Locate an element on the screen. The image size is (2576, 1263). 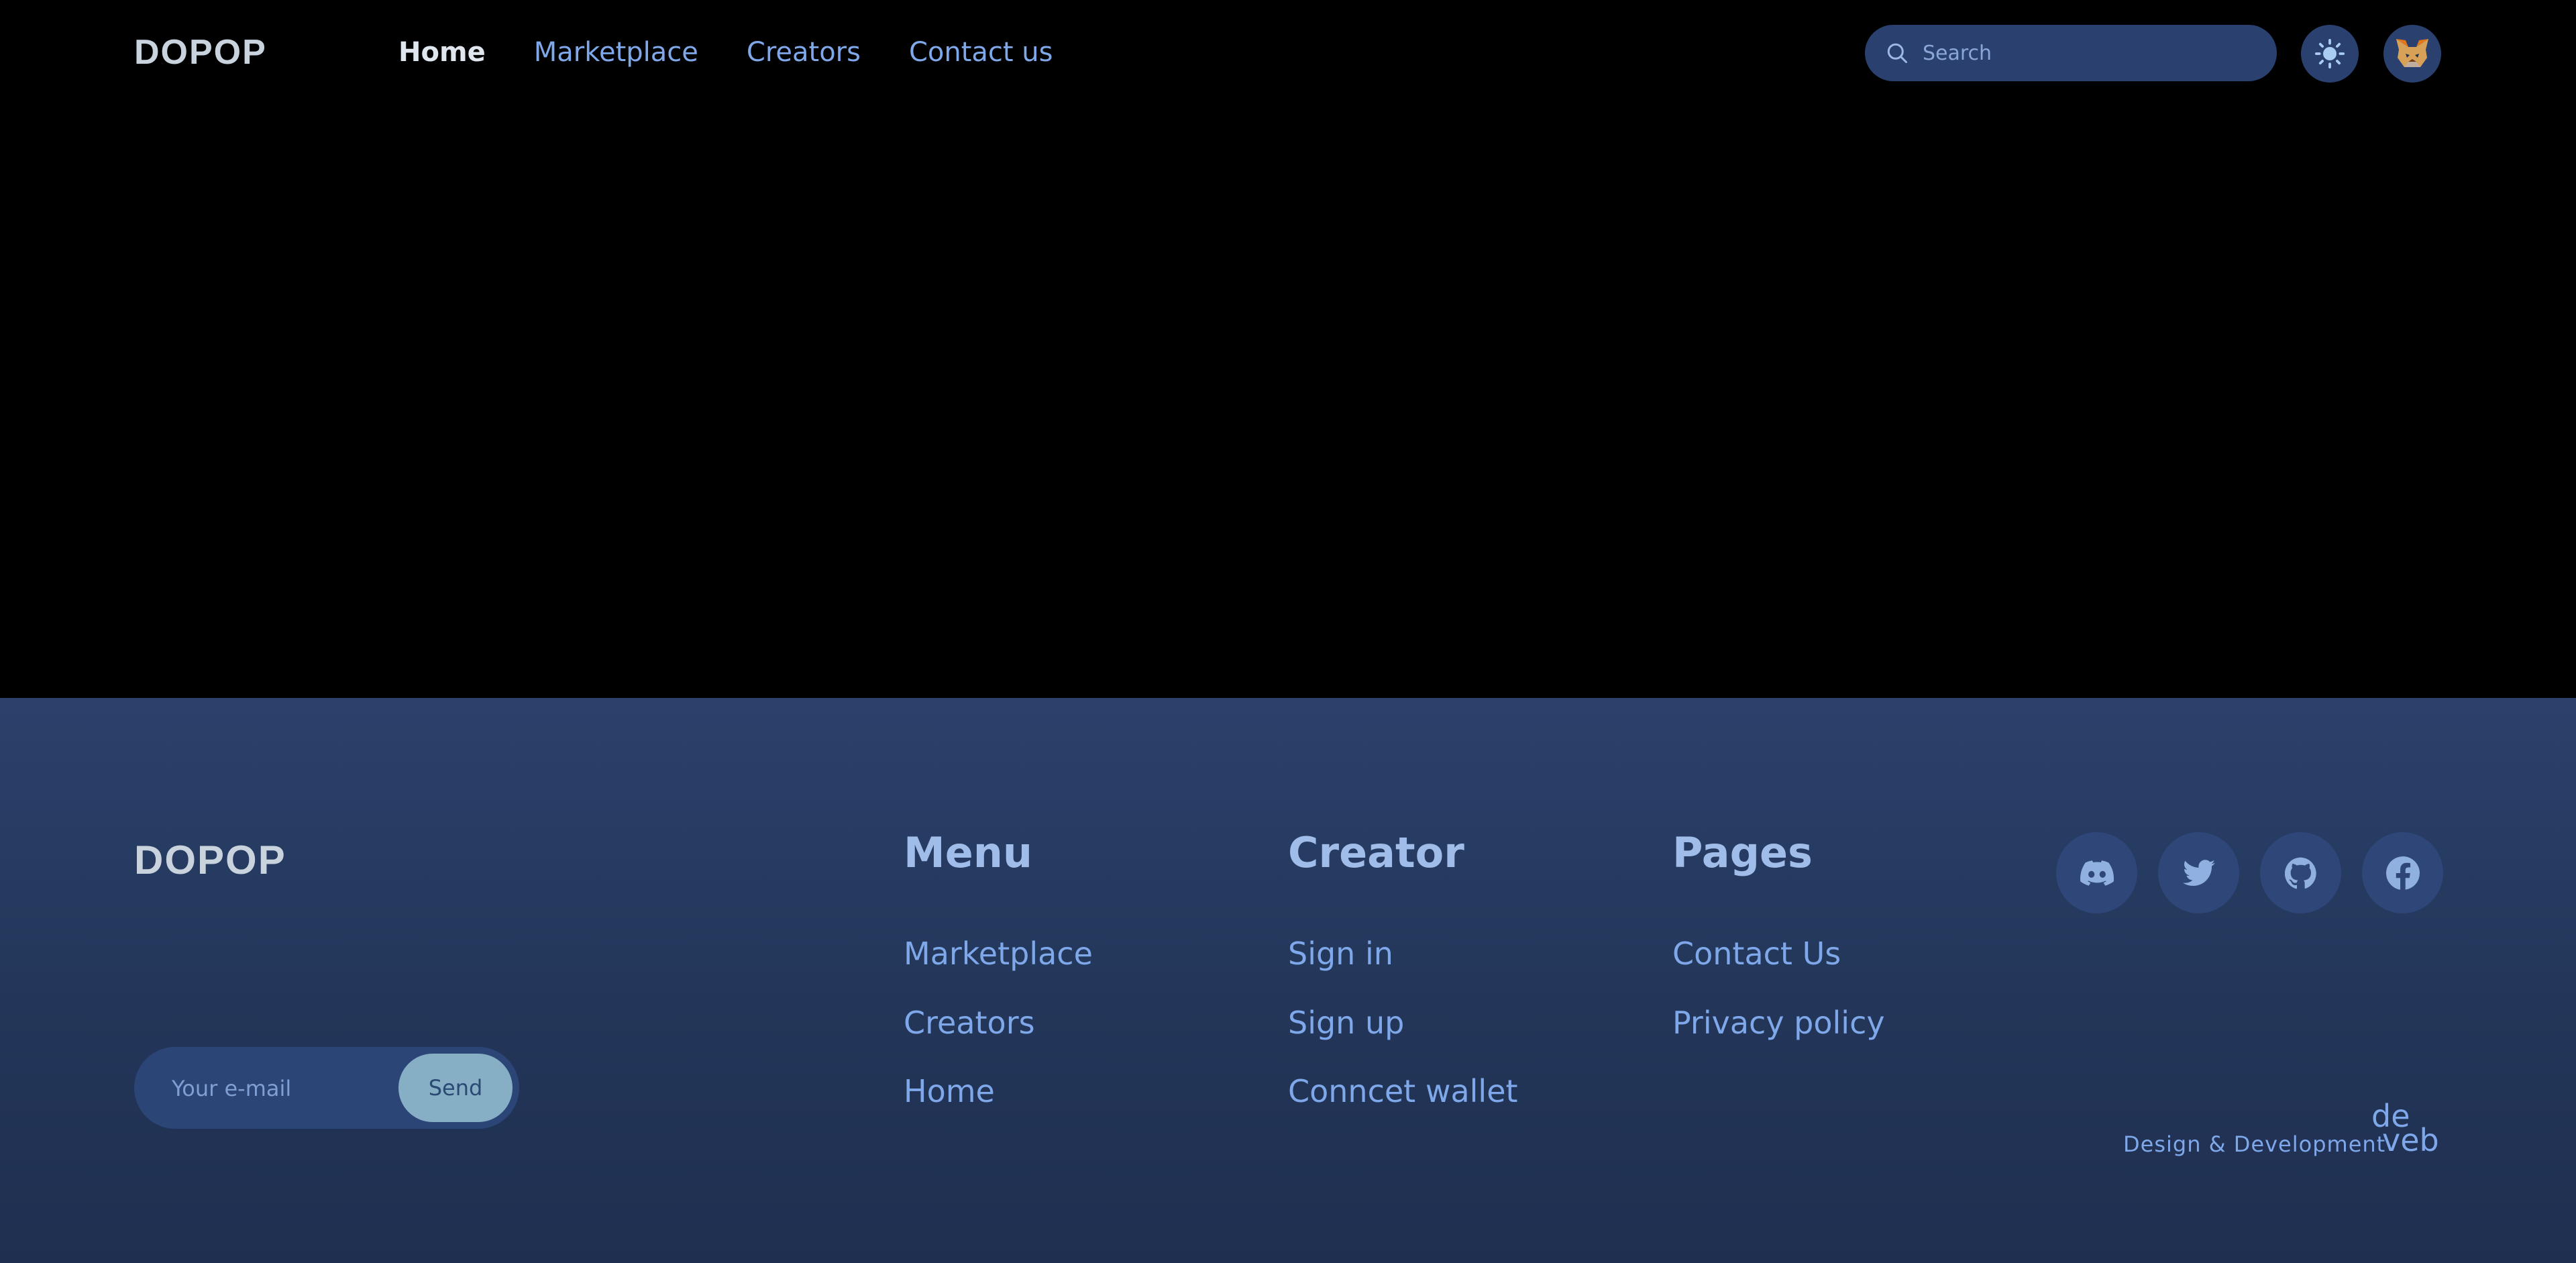
footer-menu-column: Menu Marketplace Creators Home is located at coordinates (998, 967).